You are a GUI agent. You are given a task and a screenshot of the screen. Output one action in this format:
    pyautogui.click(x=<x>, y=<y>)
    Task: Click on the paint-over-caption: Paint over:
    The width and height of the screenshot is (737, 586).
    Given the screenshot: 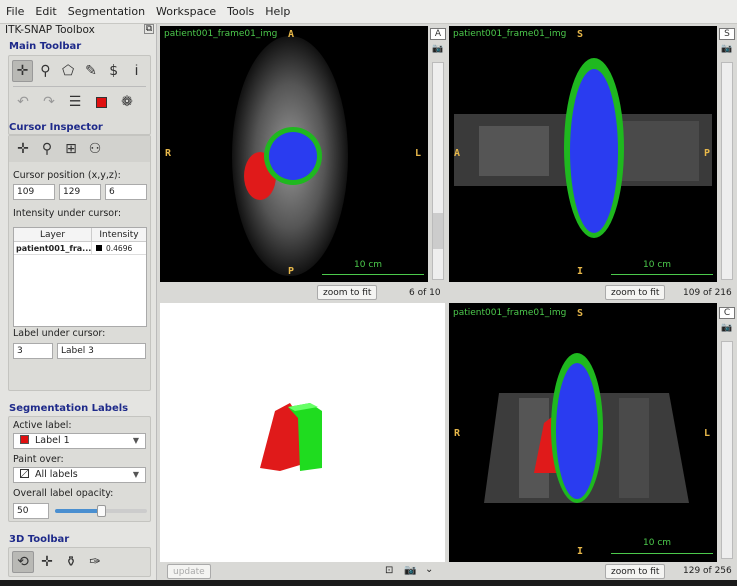 What is the action you would take?
    pyautogui.click(x=38, y=459)
    